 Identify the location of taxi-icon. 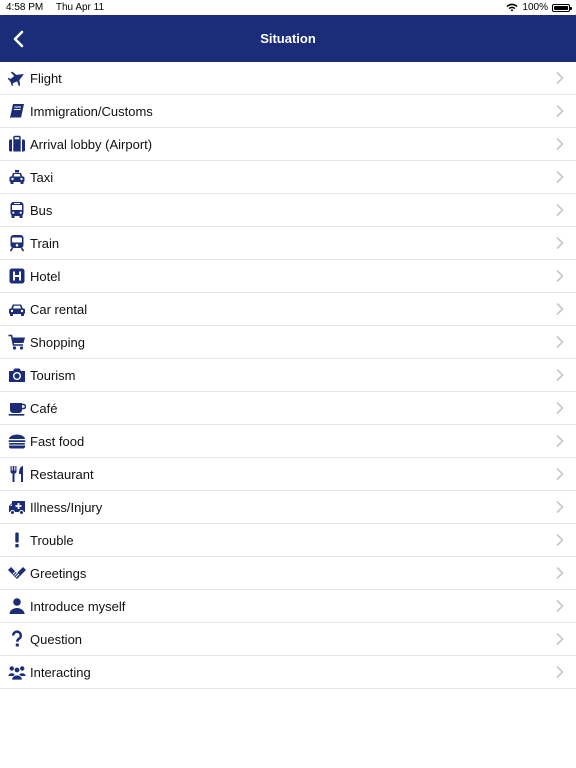
(17, 177).